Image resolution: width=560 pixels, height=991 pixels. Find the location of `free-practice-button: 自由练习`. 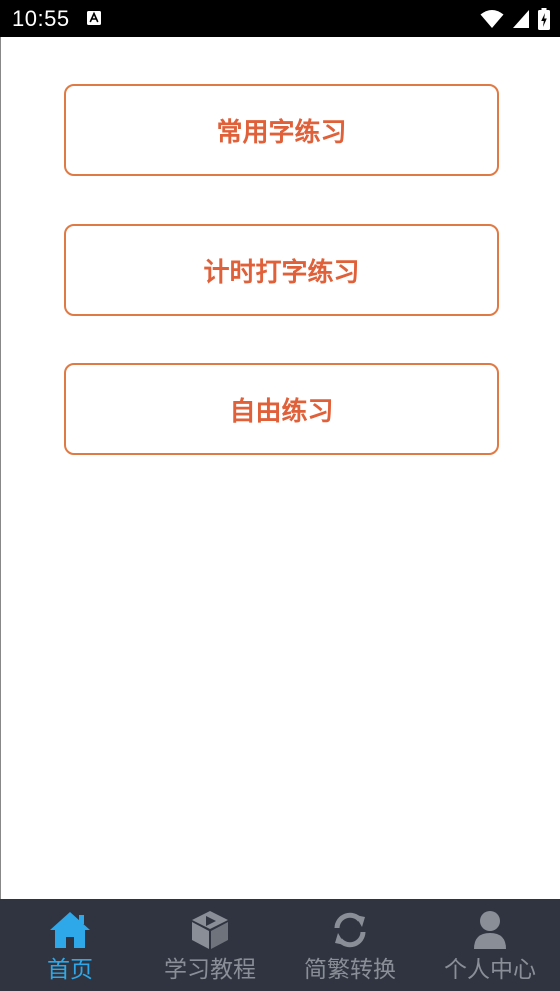

free-practice-button: 自由练习 is located at coordinates (281, 409).